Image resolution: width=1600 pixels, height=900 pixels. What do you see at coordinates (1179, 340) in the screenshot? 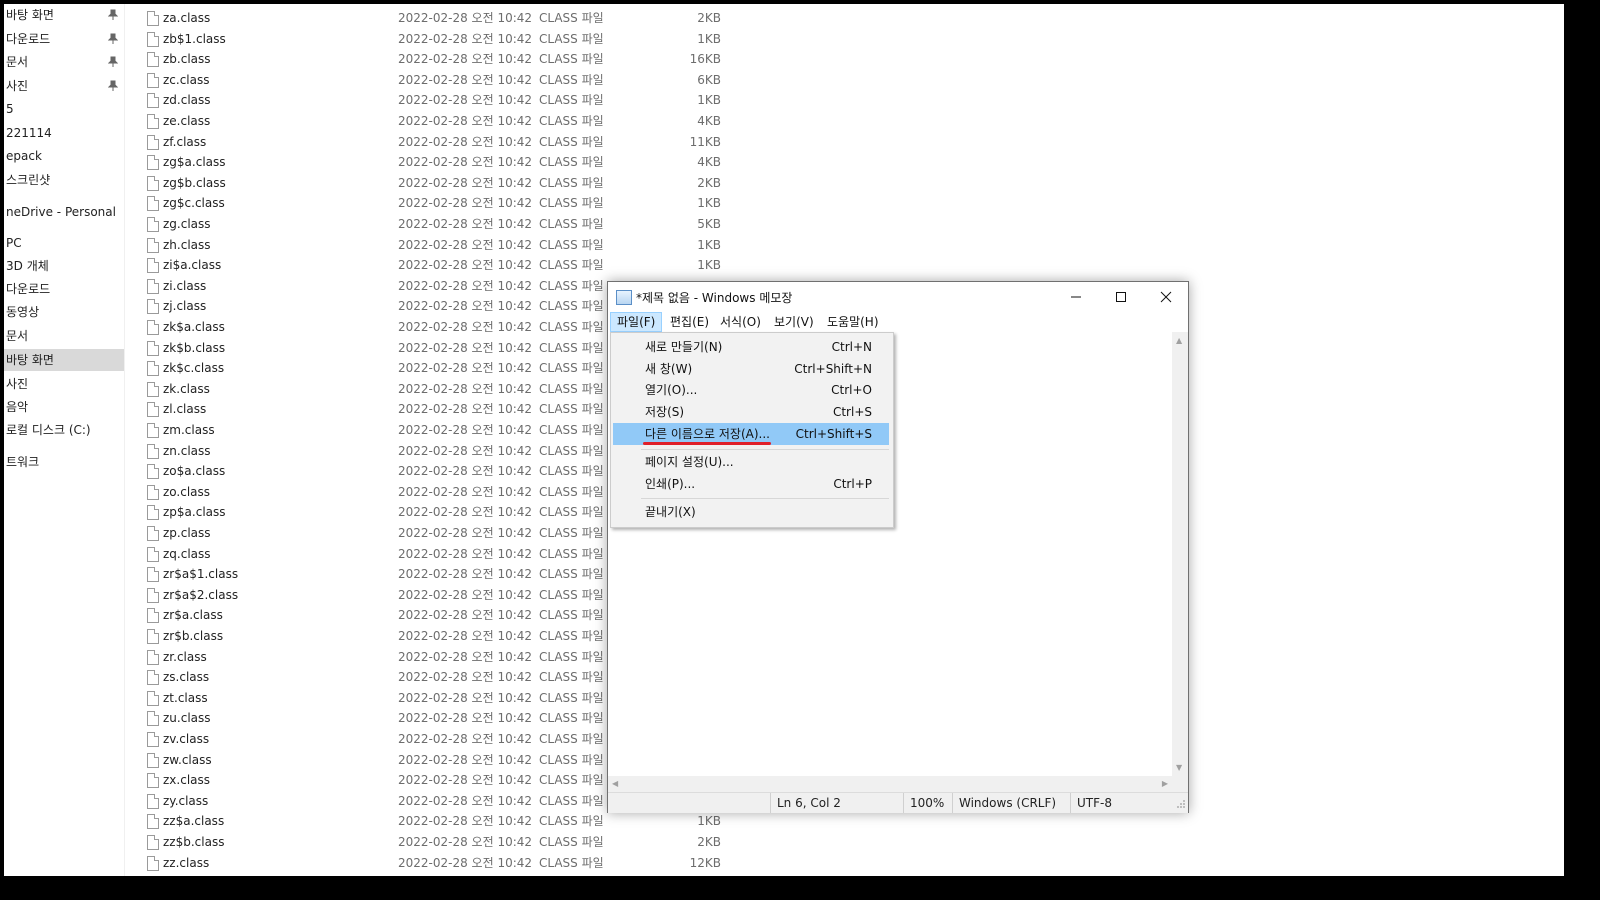
I see `scroll-up-icon: ▲` at bounding box center [1179, 340].